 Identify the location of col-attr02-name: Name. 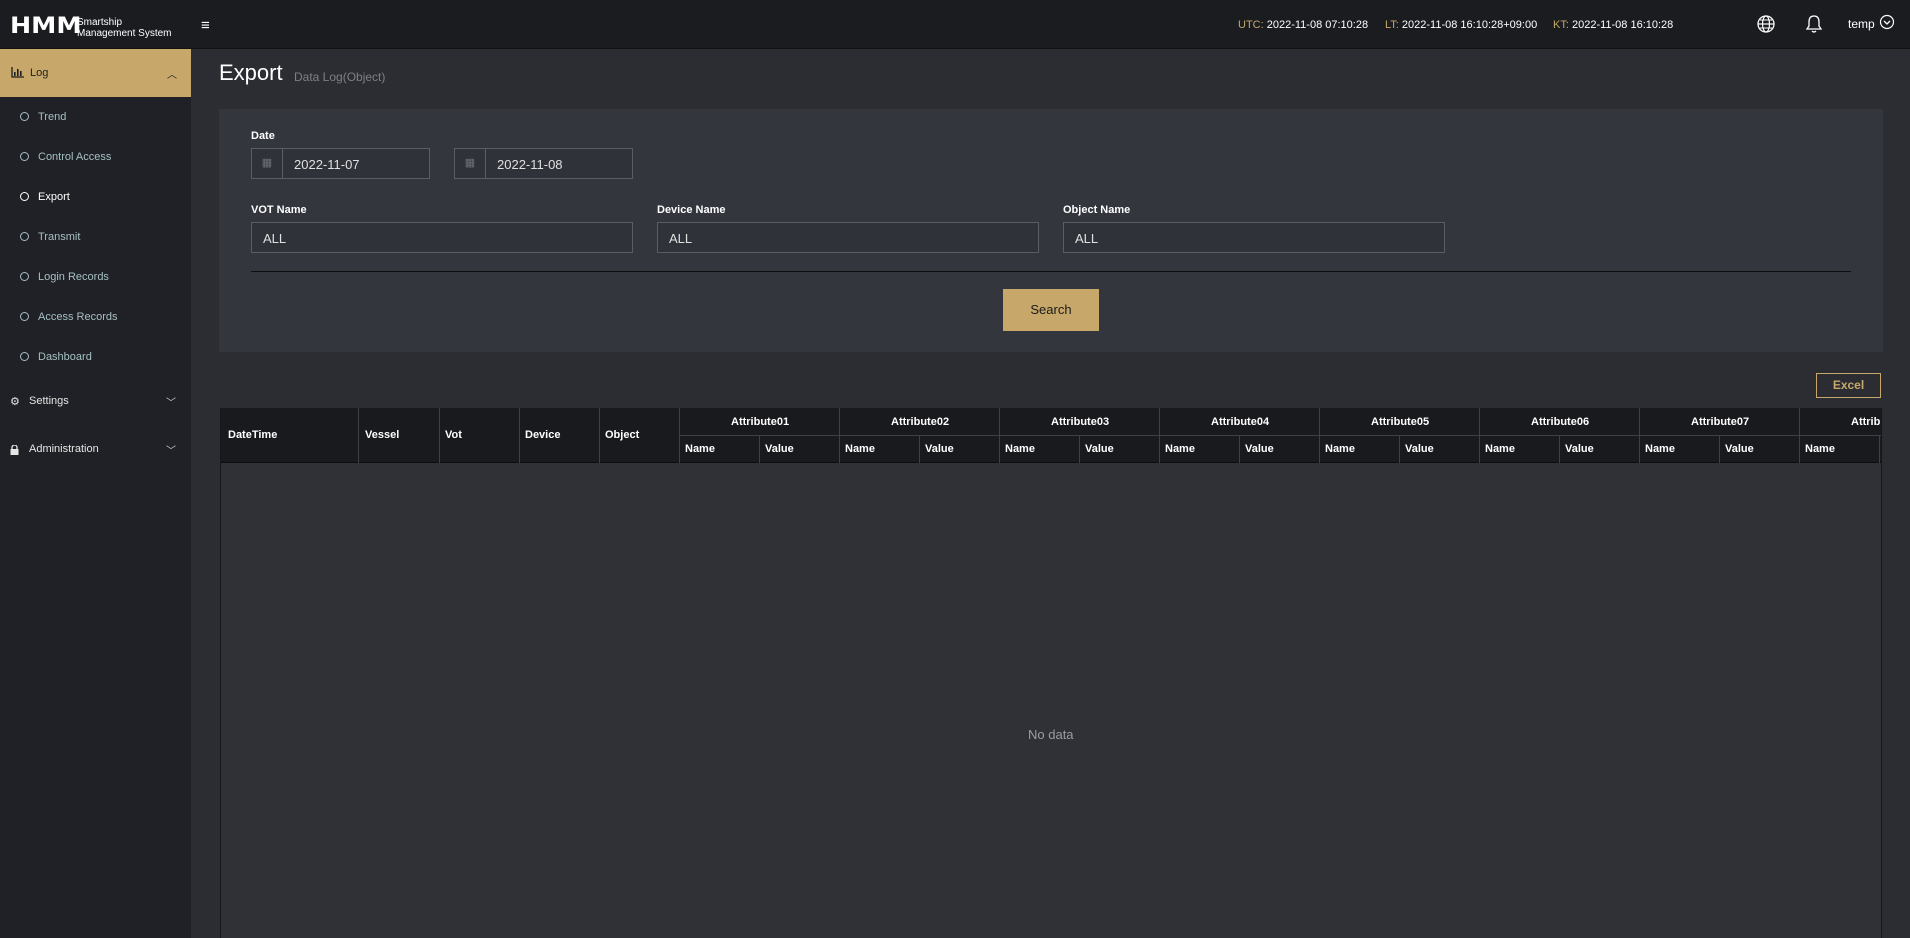
(860, 449).